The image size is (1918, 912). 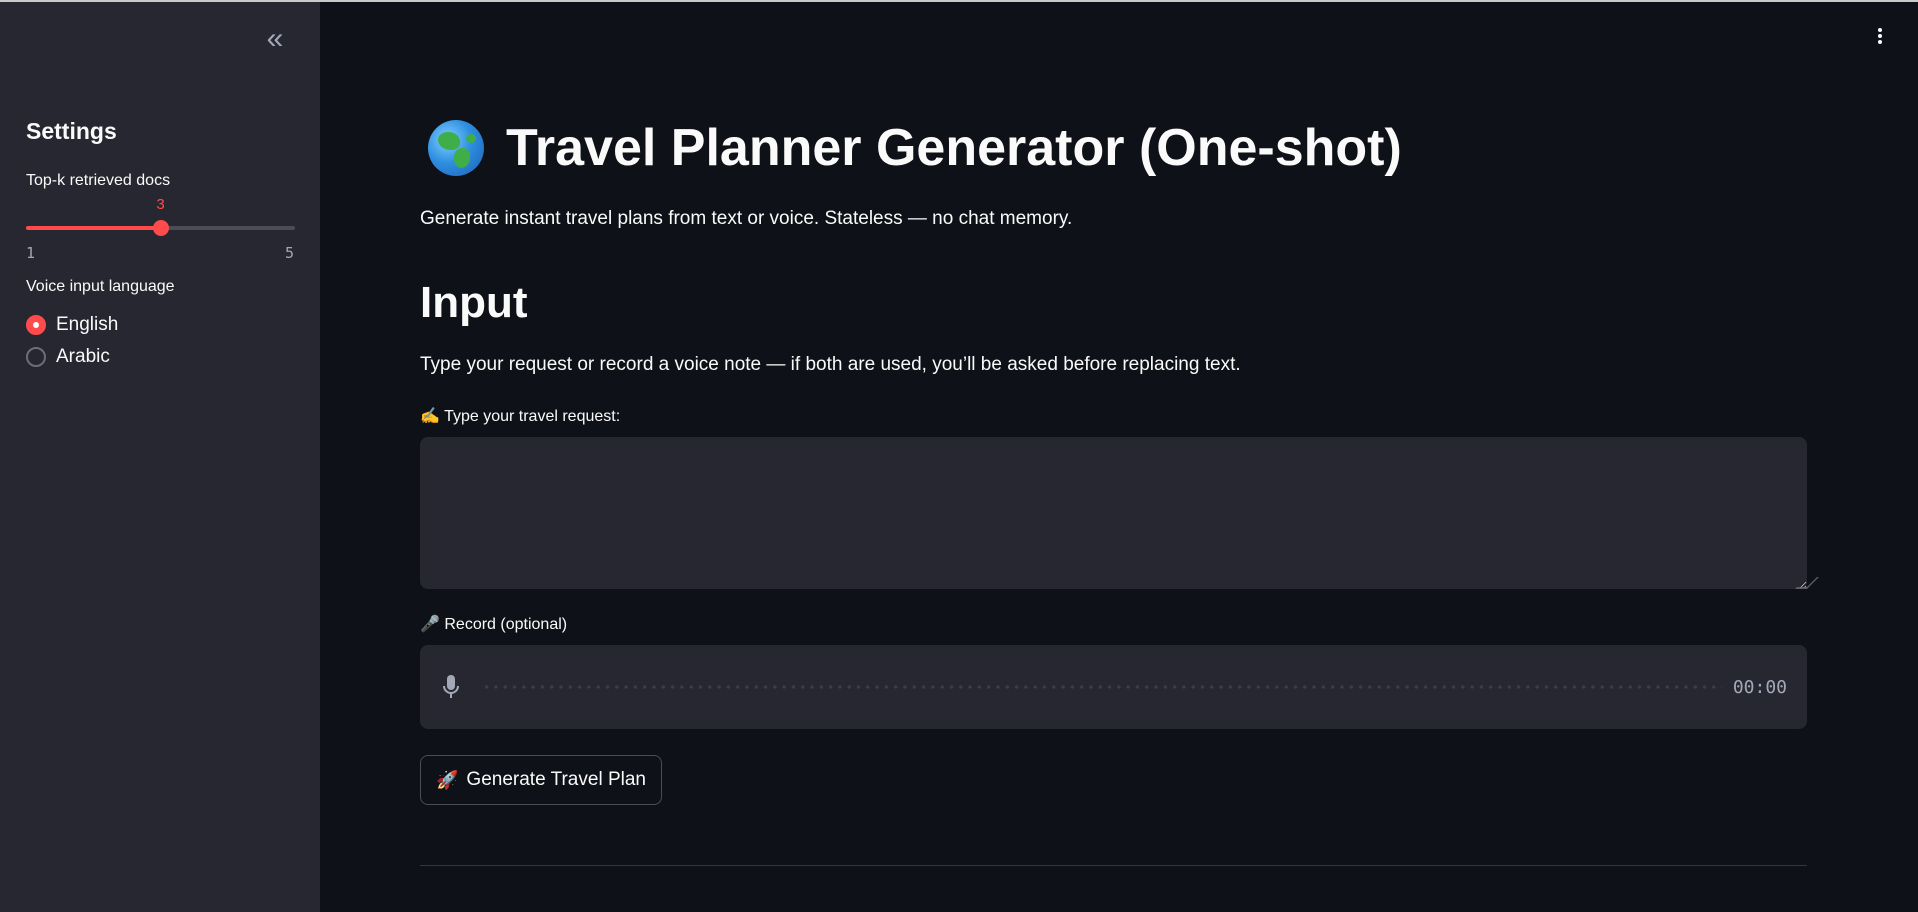 I want to click on topk-slider-max: 5, so click(x=290, y=253).